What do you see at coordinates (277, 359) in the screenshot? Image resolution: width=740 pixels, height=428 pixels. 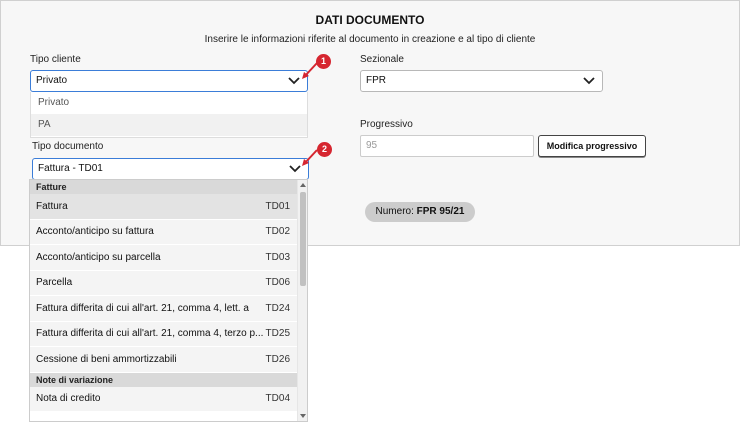 I see `item-code: TD26` at bounding box center [277, 359].